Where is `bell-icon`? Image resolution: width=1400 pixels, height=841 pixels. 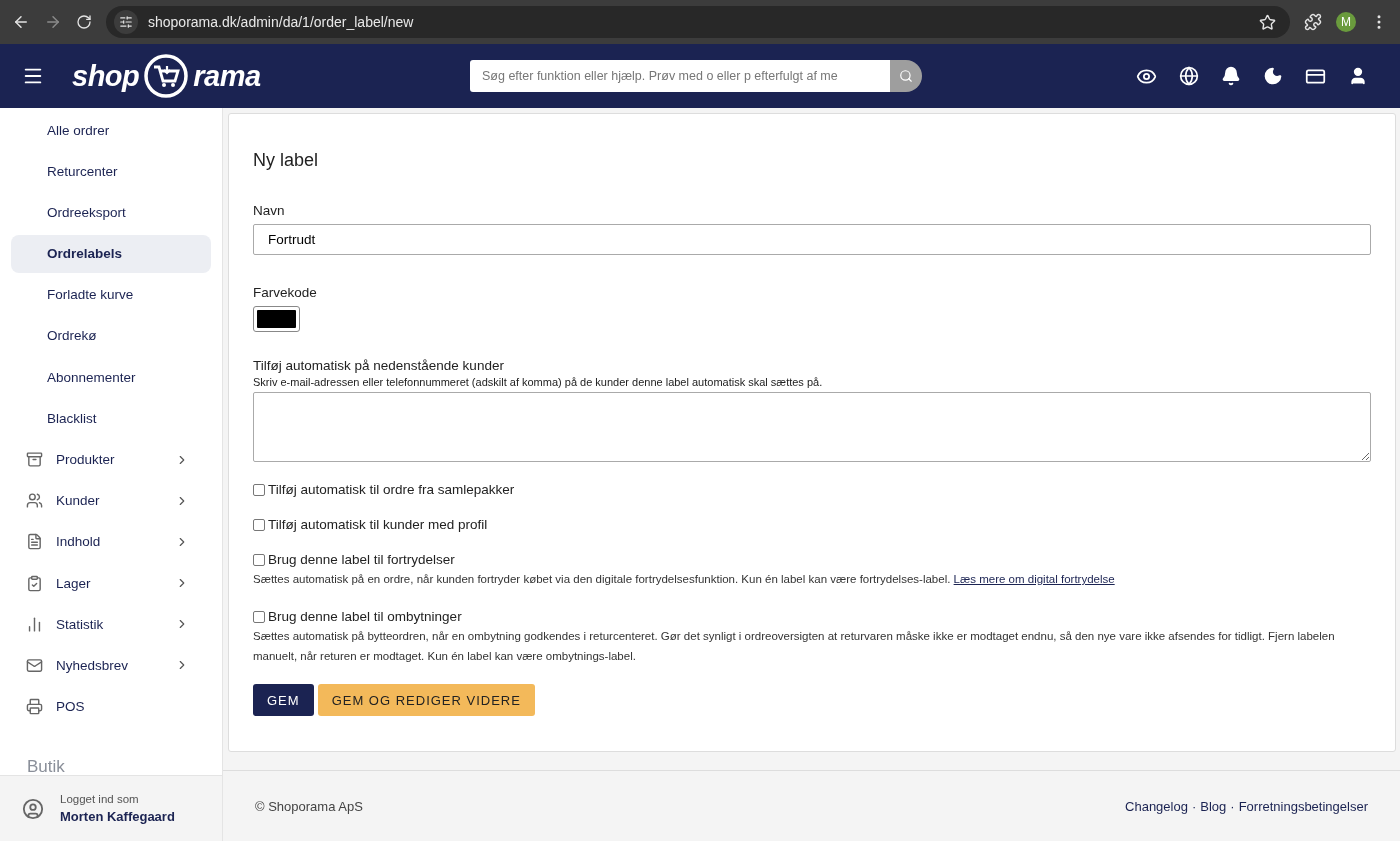
bell-icon is located at coordinates (1231, 75).